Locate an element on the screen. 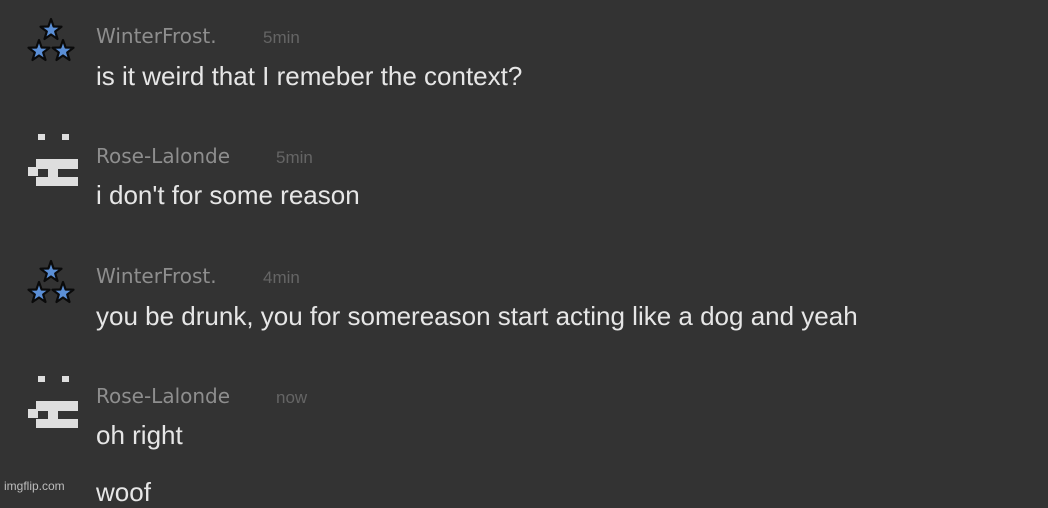  message-text: oh right is located at coordinates (139, 435).